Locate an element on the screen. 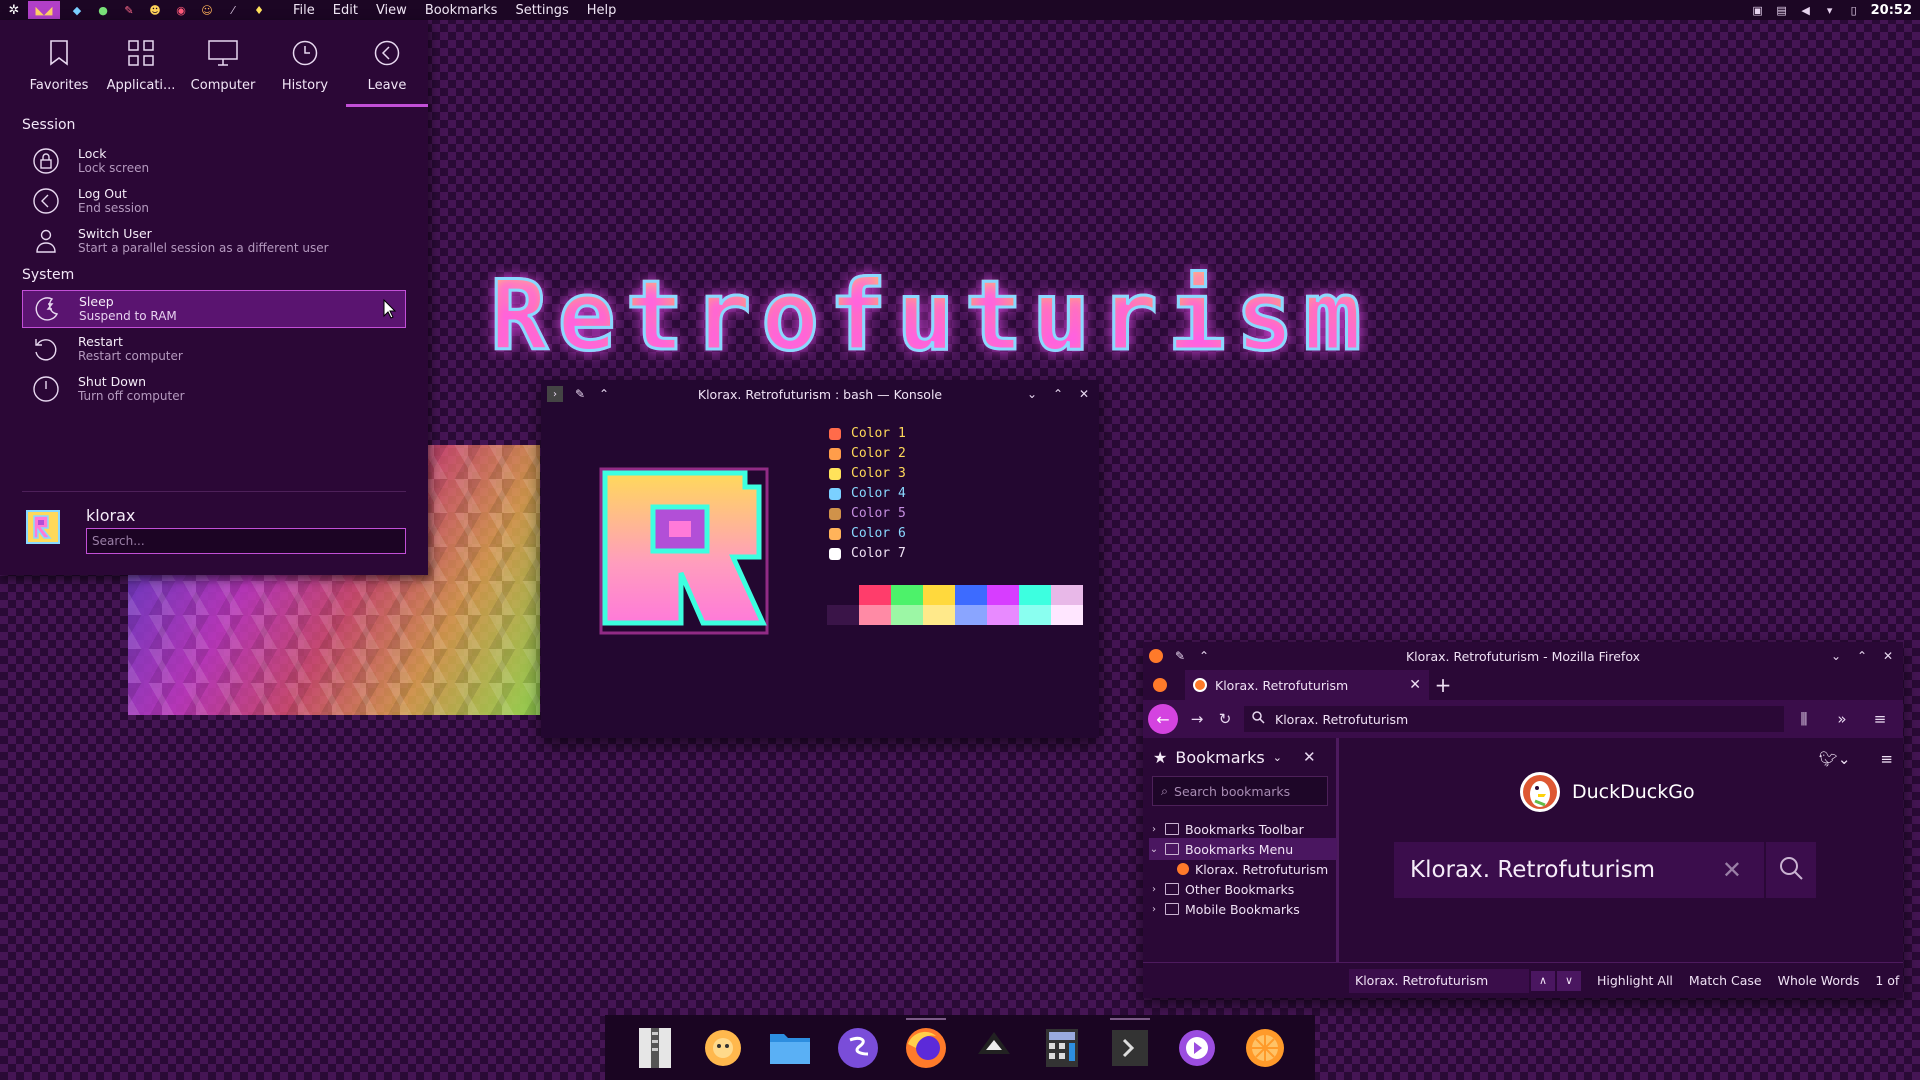 The image size is (1920, 1080). tab-computer: Computer is located at coordinates (223, 63).